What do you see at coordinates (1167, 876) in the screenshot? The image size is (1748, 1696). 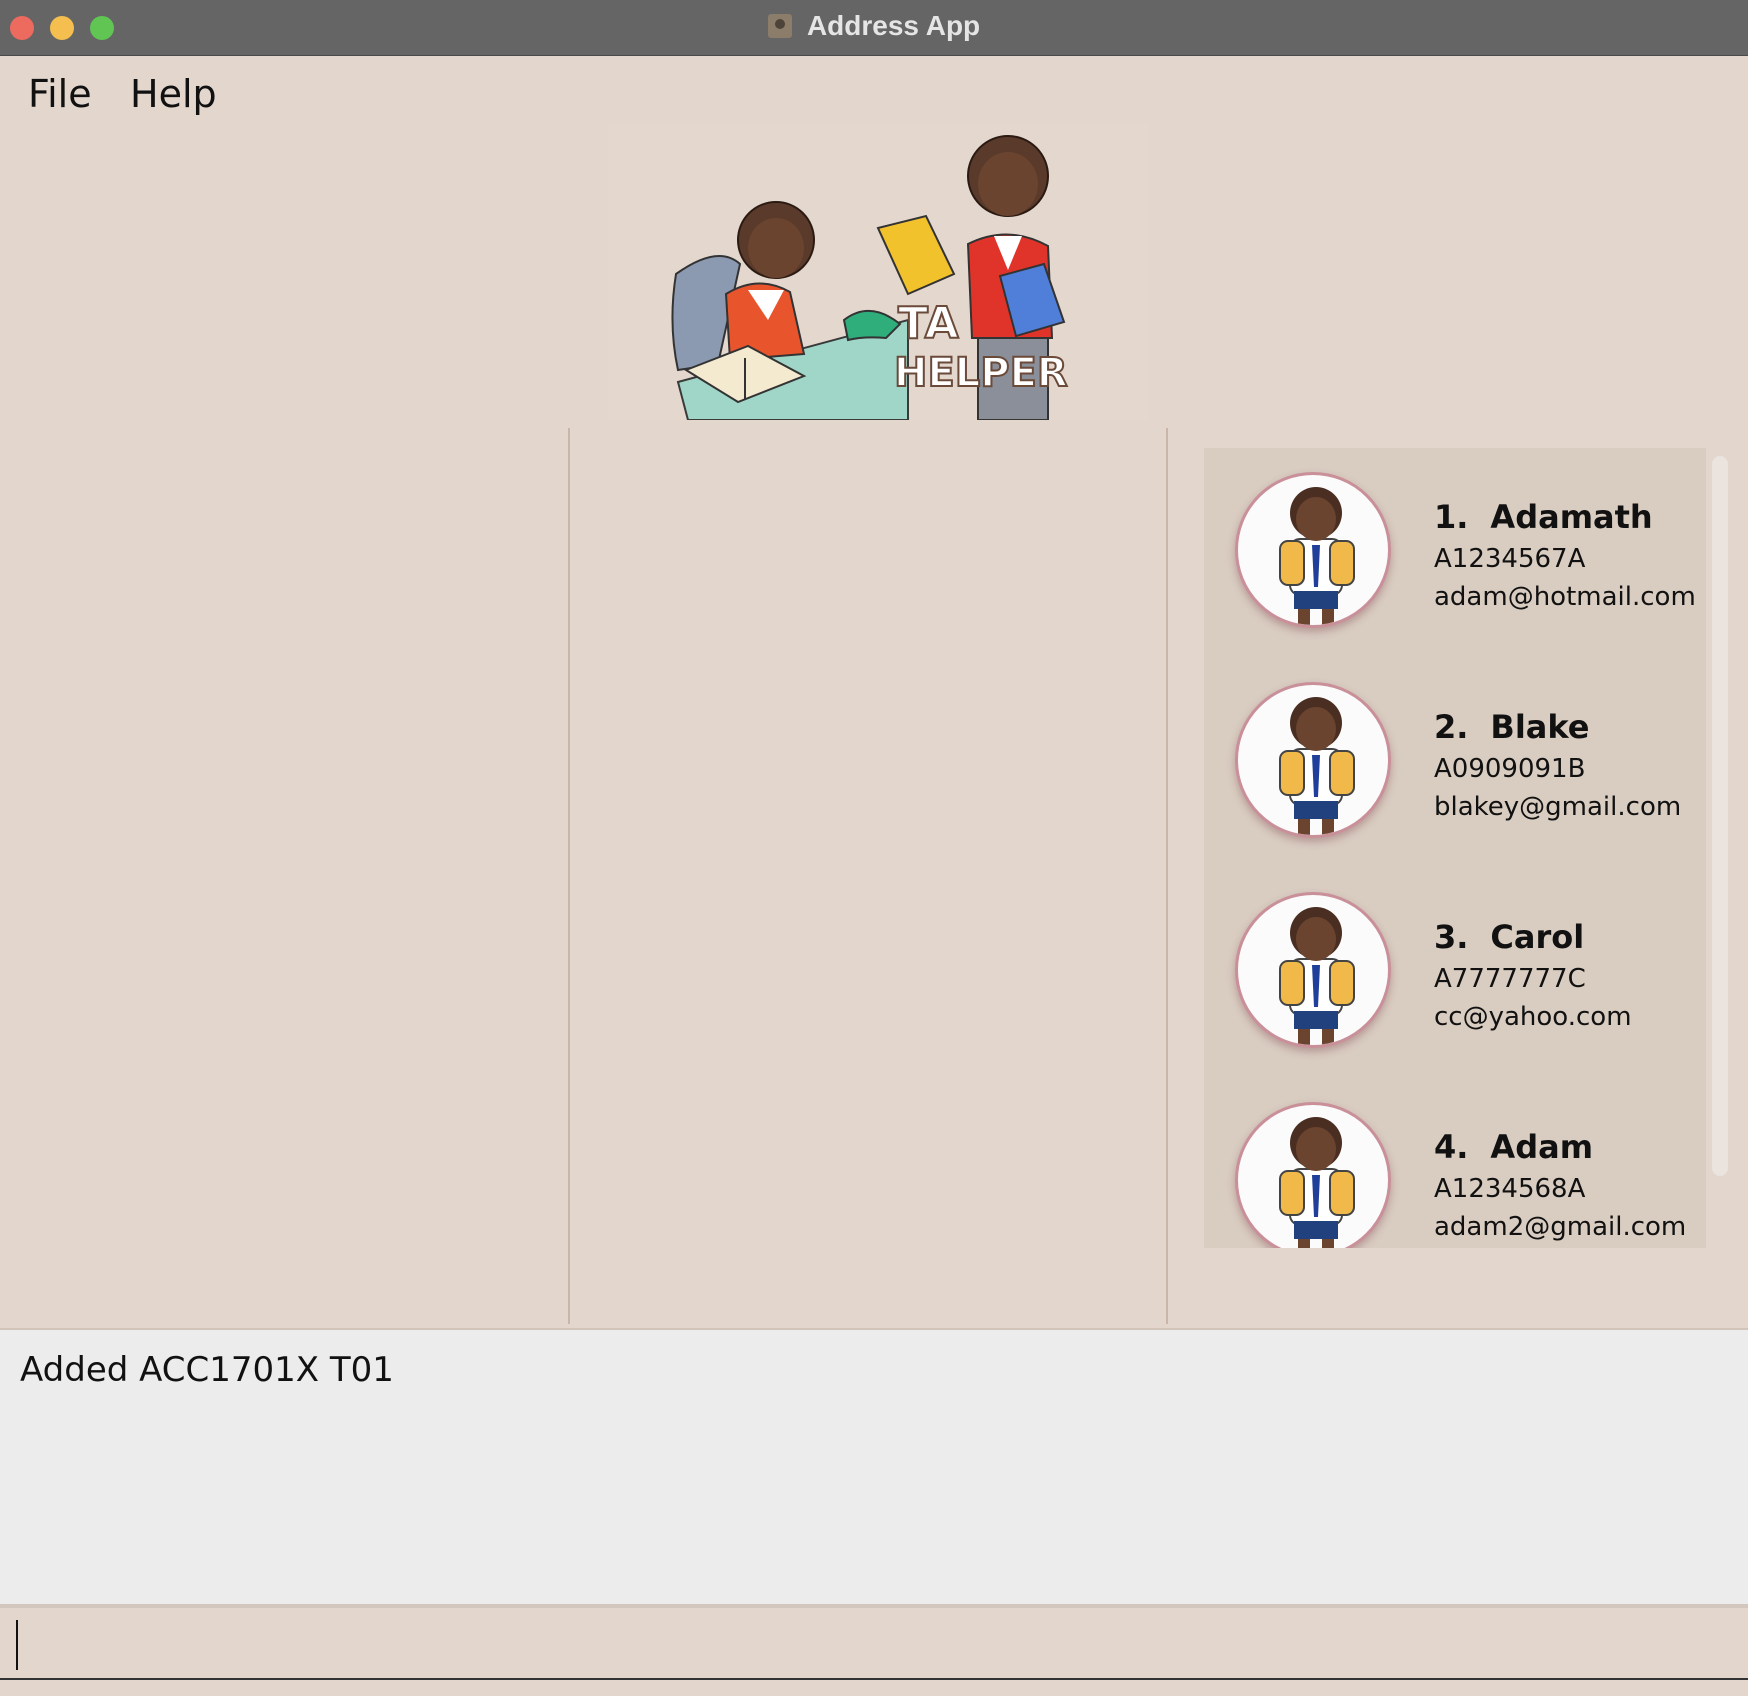 I see `column-divider-right` at bounding box center [1167, 876].